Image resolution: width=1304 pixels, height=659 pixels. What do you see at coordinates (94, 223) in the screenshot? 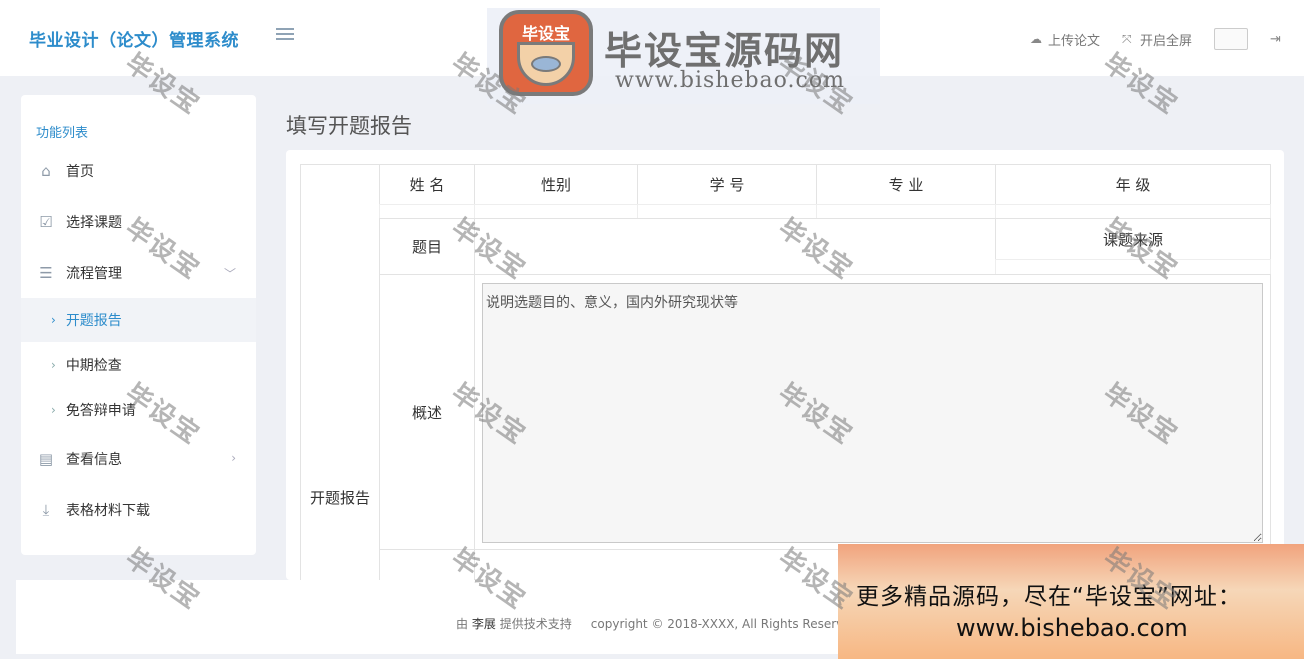
I see `sidebar-item-label: 选择课题` at bounding box center [94, 223].